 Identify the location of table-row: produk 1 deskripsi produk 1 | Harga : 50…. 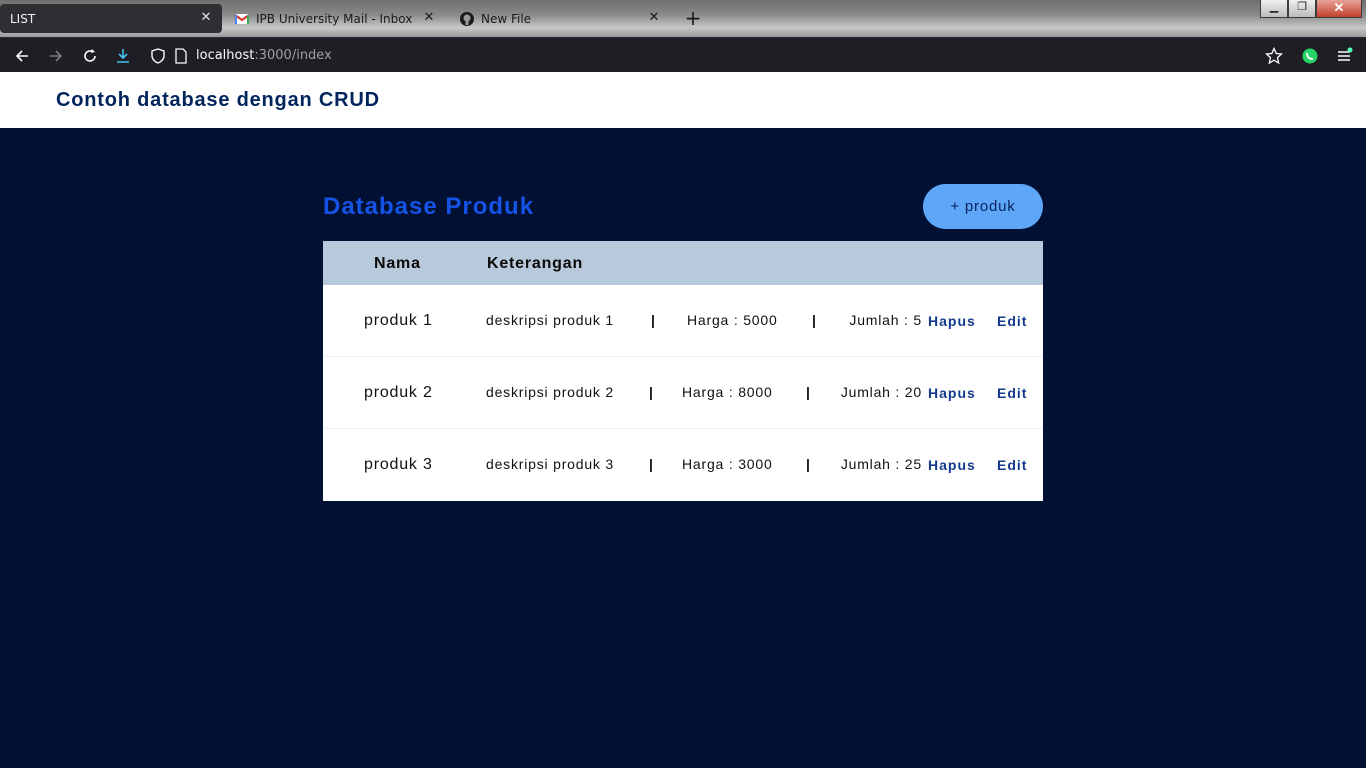
(683, 321).